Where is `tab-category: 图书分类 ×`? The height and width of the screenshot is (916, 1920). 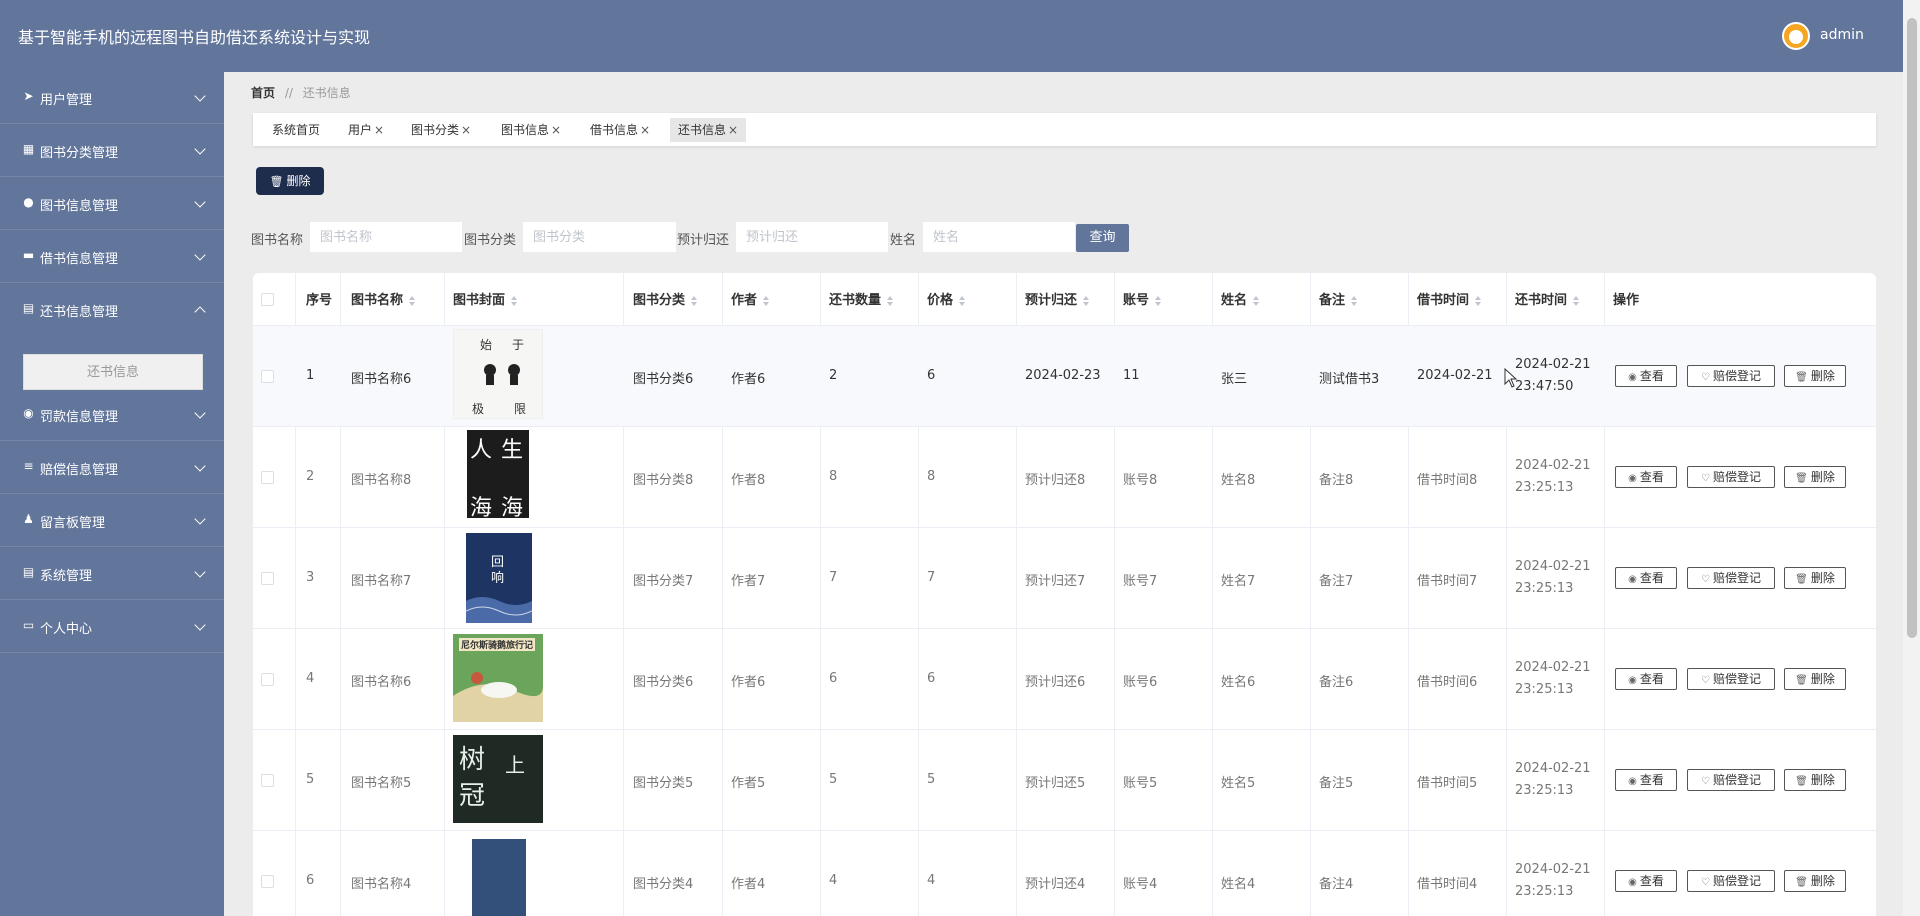 tab-category: 图书分类 × is located at coordinates (441, 130).